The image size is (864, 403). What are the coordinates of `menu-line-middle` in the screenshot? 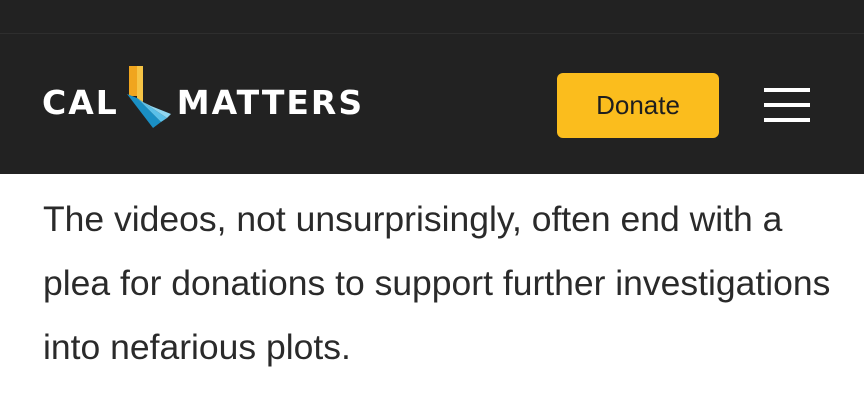 It's located at (787, 105).